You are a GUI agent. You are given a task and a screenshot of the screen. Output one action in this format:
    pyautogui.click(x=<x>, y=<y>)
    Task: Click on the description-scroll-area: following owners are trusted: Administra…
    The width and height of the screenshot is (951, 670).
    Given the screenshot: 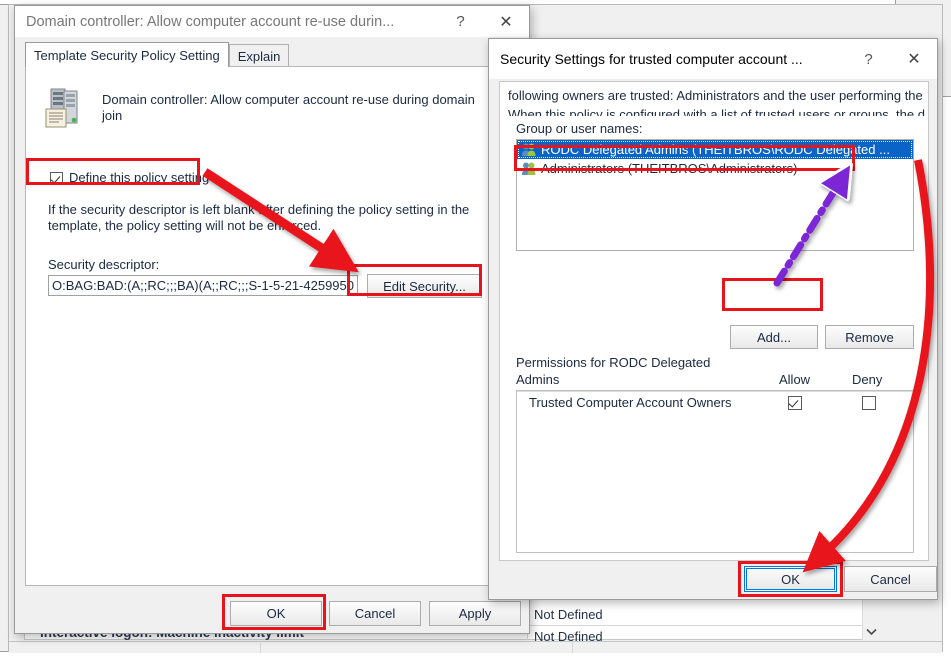 What is the action you would take?
    pyautogui.click(x=717, y=102)
    